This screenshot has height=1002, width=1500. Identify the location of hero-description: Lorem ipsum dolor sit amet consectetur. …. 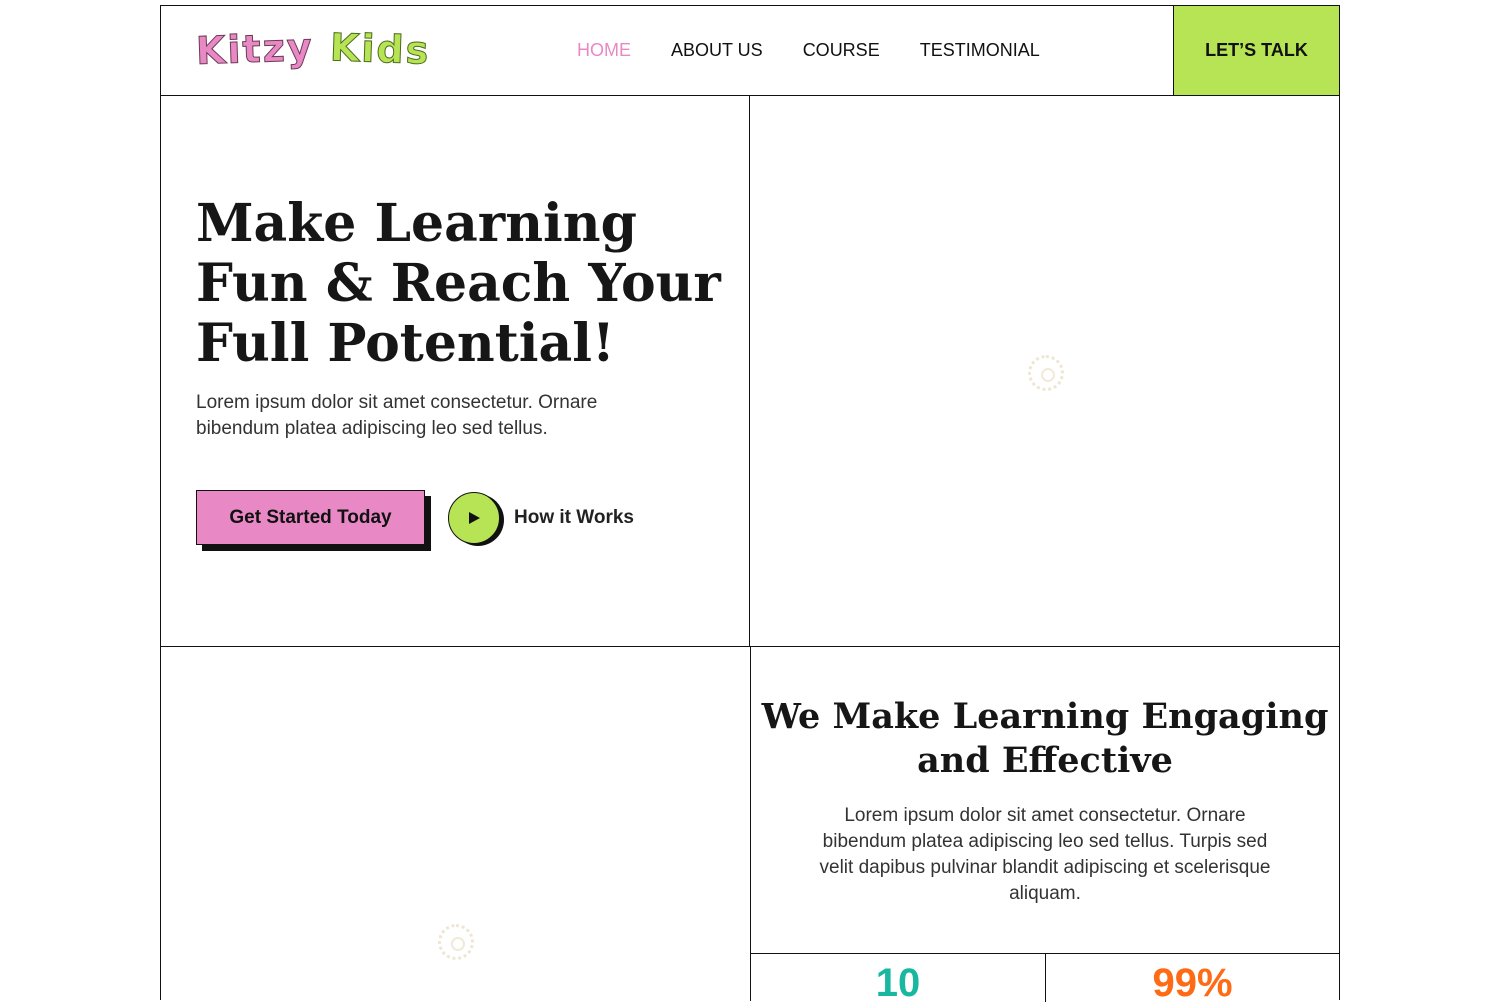
(397, 415).